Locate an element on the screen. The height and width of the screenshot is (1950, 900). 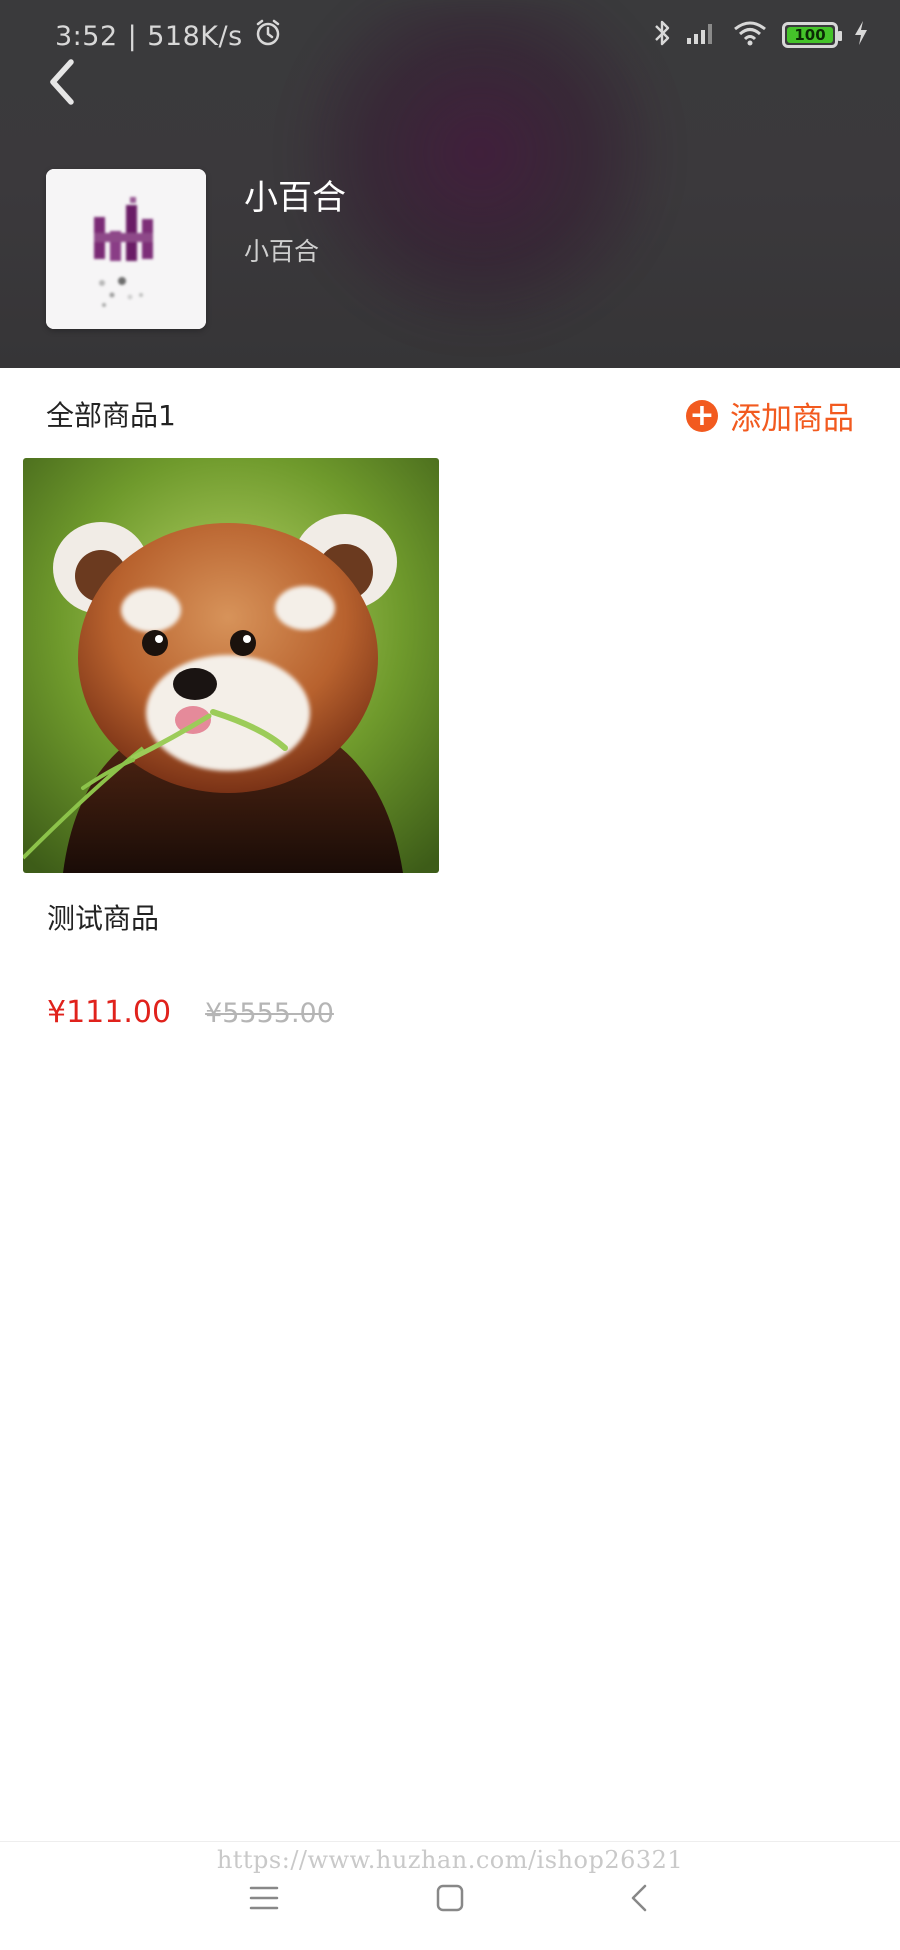
product-price: ¥111.00 is located at coordinates (109, 1012).